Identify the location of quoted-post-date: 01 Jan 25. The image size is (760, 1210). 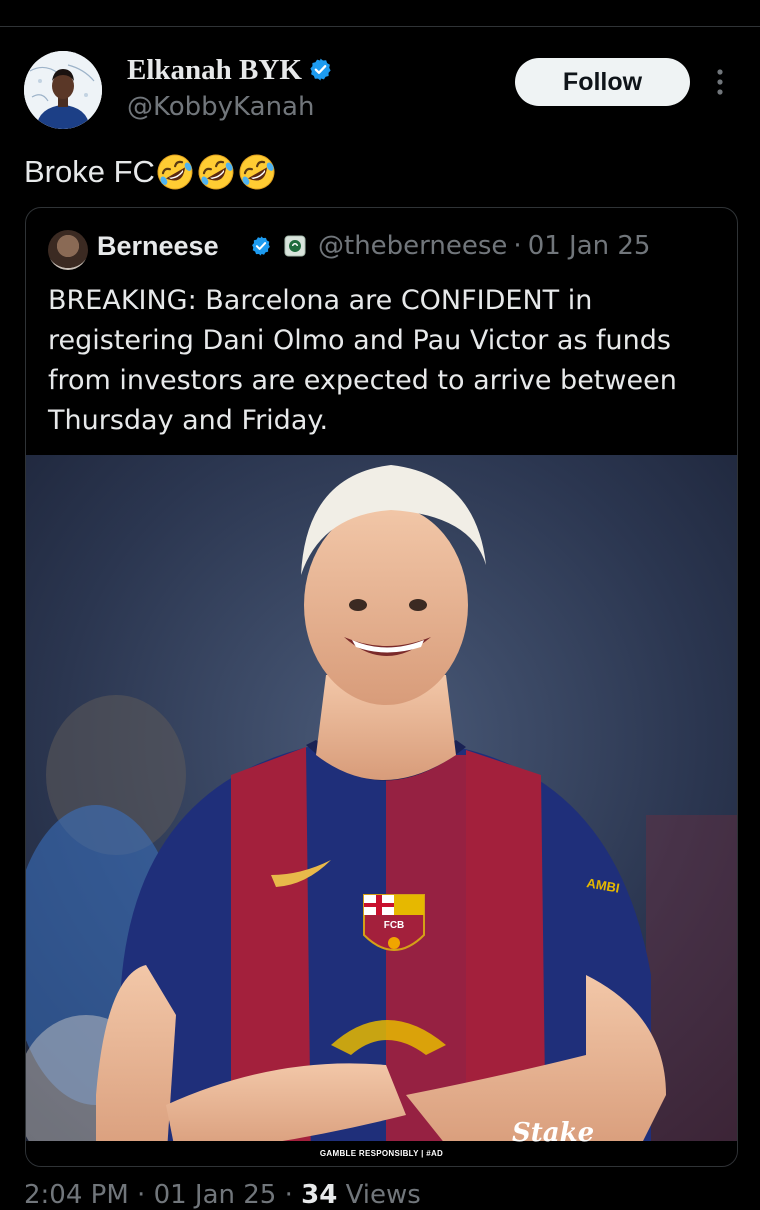
(589, 246).